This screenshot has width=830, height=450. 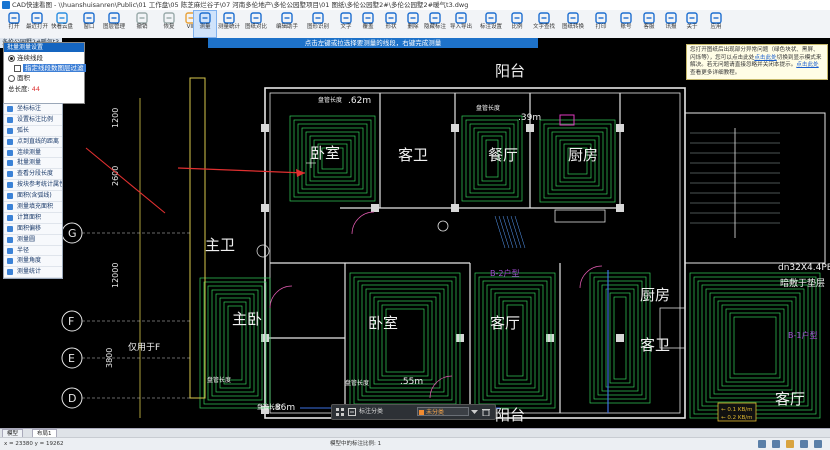 What do you see at coordinates (391, 18) in the screenshot?
I see `shape-icon` at bounding box center [391, 18].